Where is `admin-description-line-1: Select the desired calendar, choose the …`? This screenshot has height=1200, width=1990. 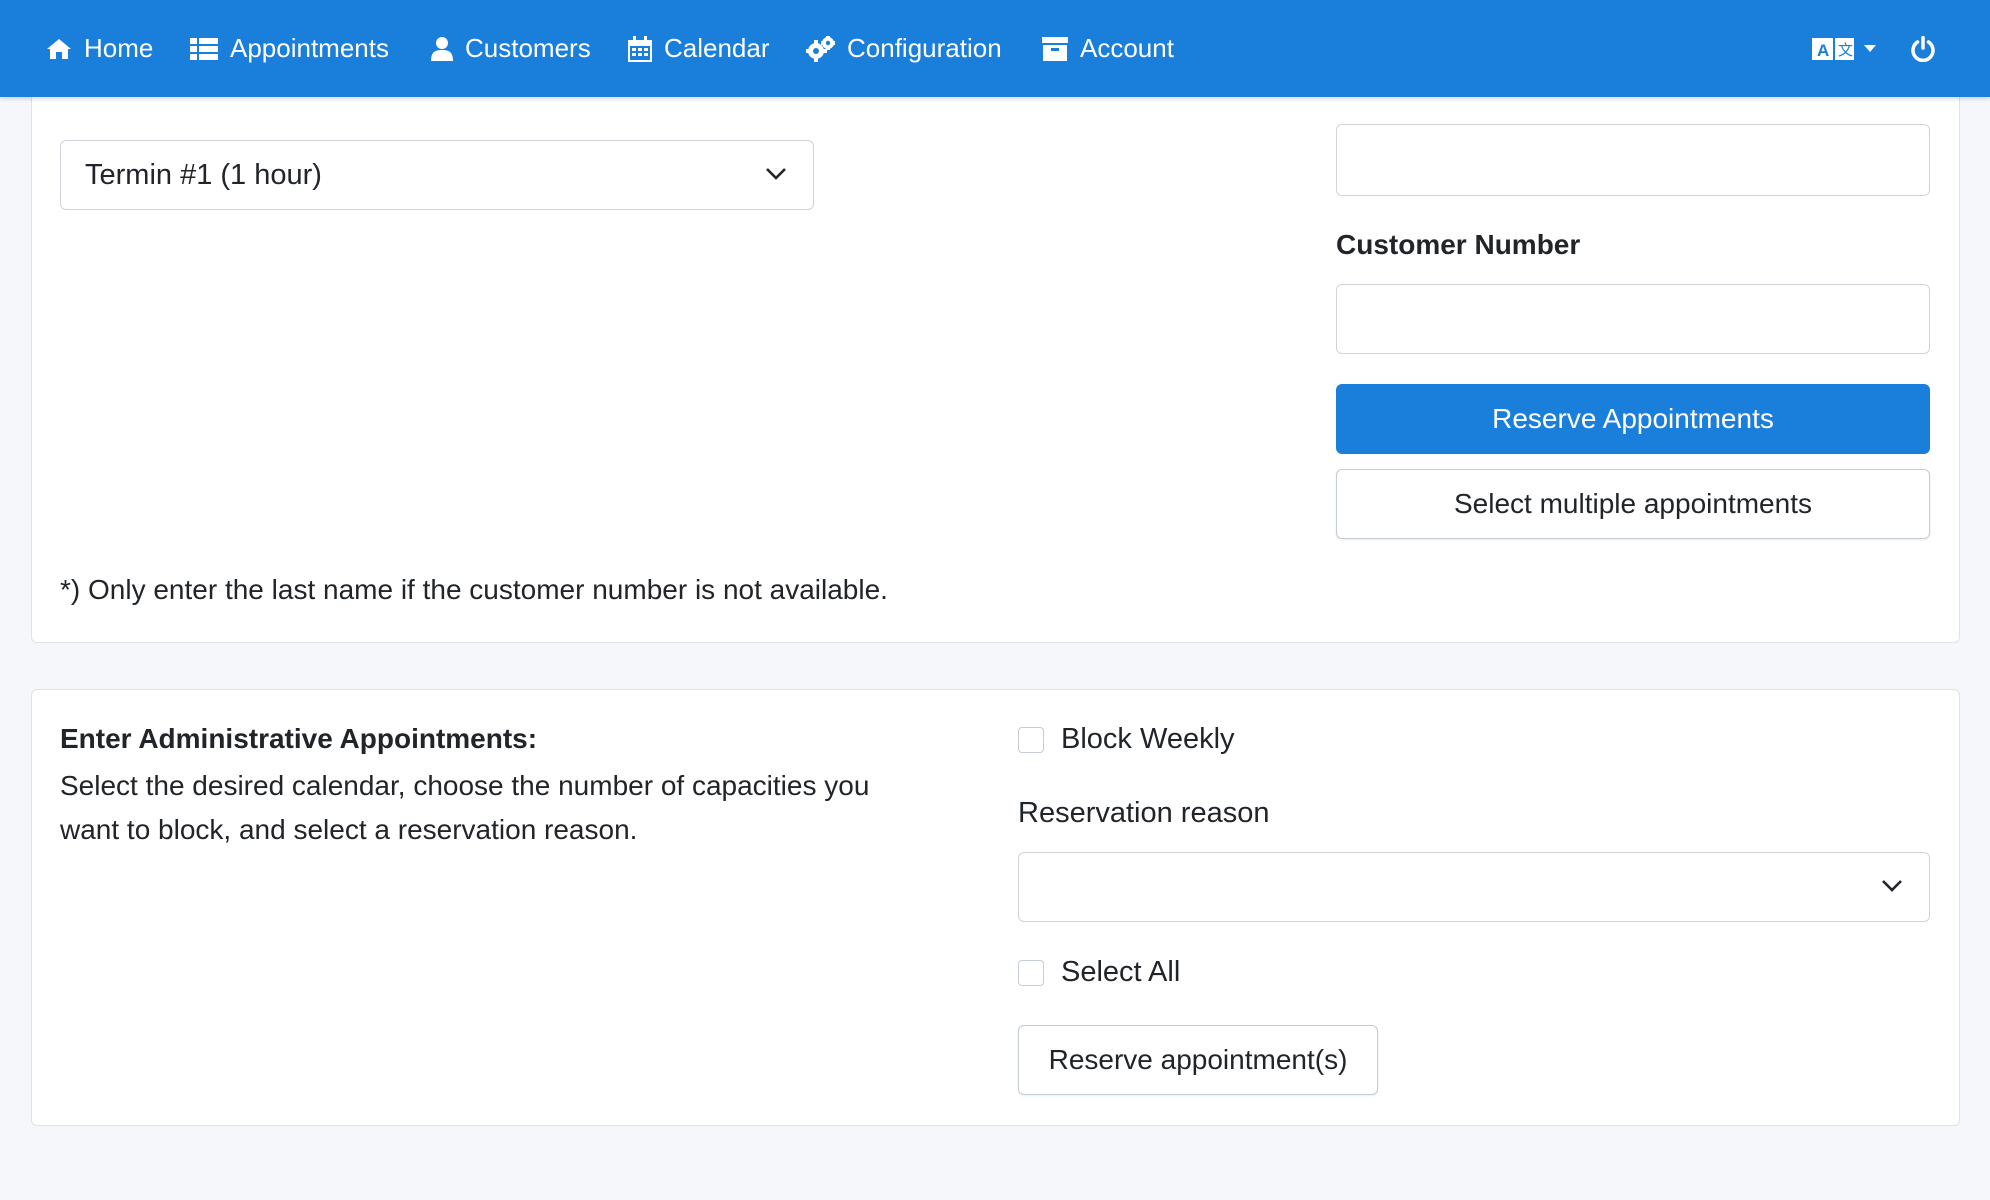
admin-description-line-1: Select the desired calendar, choose the … is located at coordinates (465, 785).